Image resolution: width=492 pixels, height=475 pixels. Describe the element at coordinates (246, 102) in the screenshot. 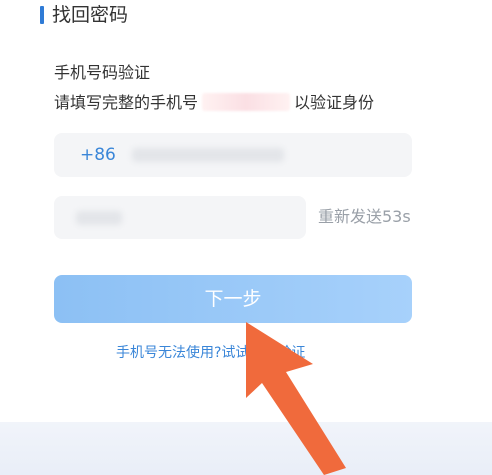

I see `masked-phone-number` at that location.